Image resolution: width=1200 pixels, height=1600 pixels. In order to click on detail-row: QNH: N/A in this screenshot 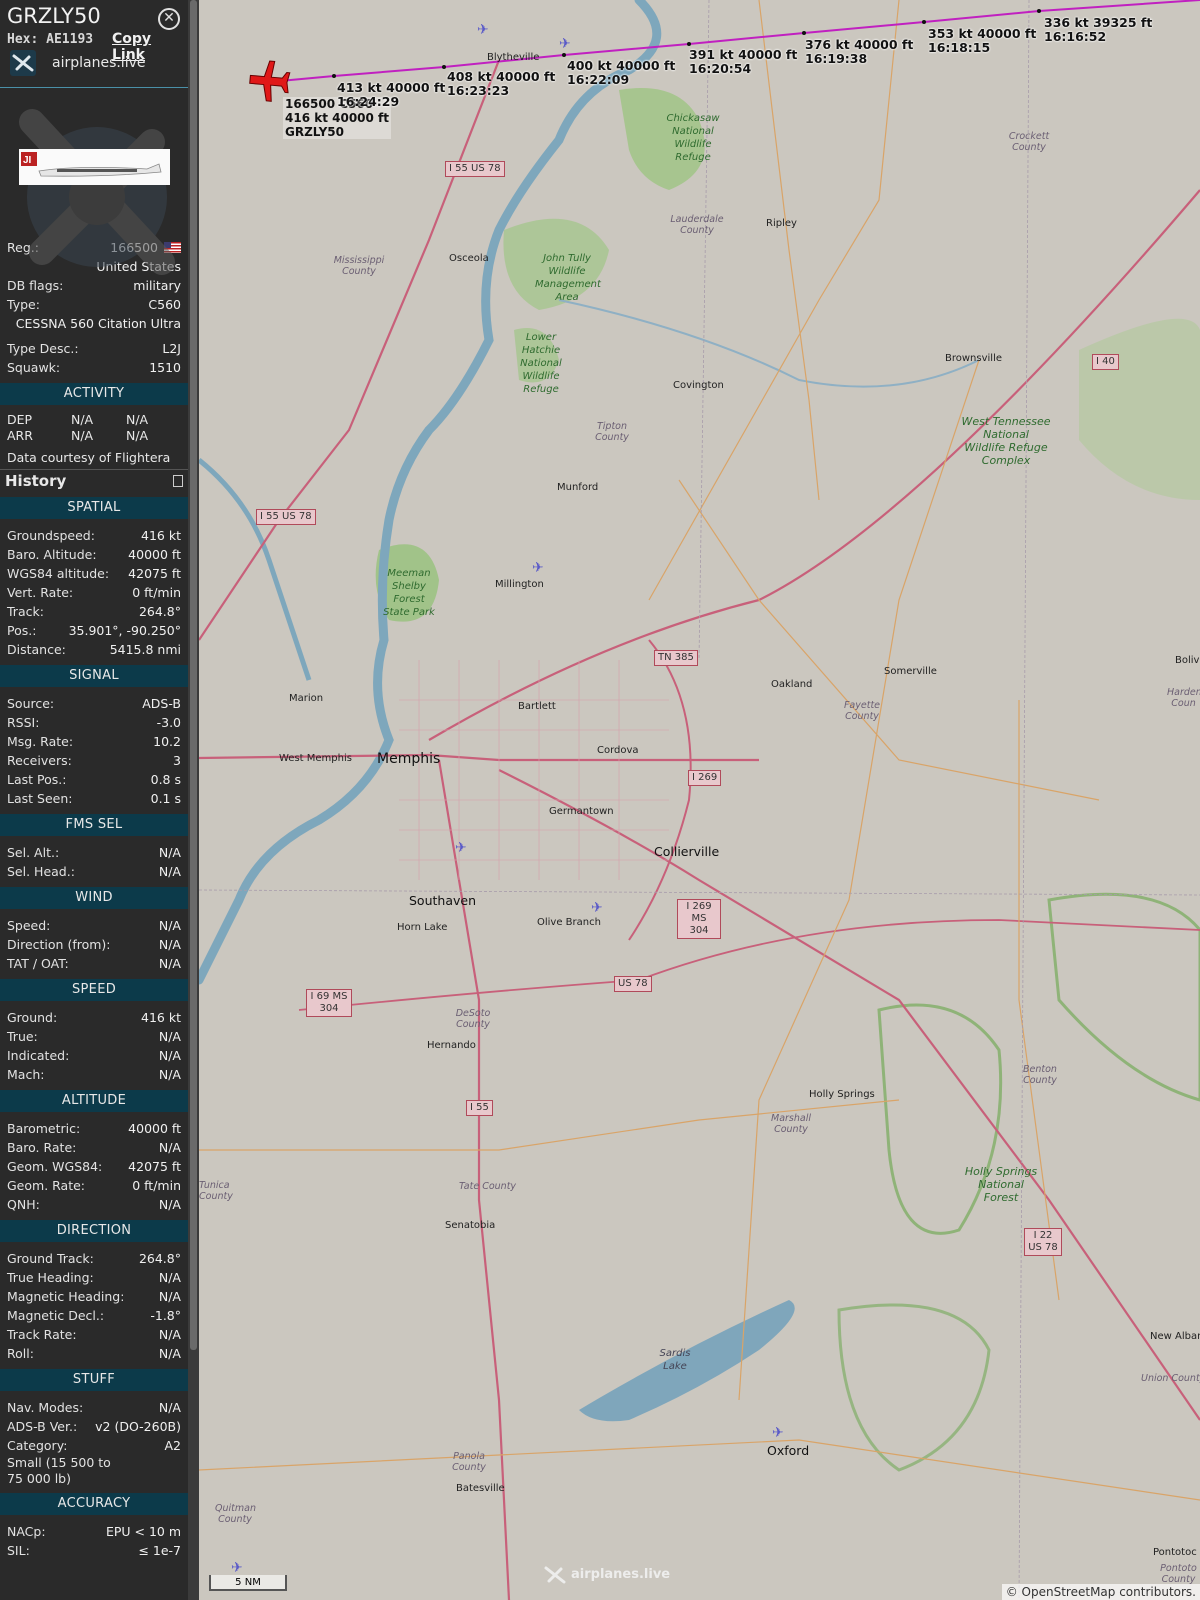, I will do `click(94, 1204)`.